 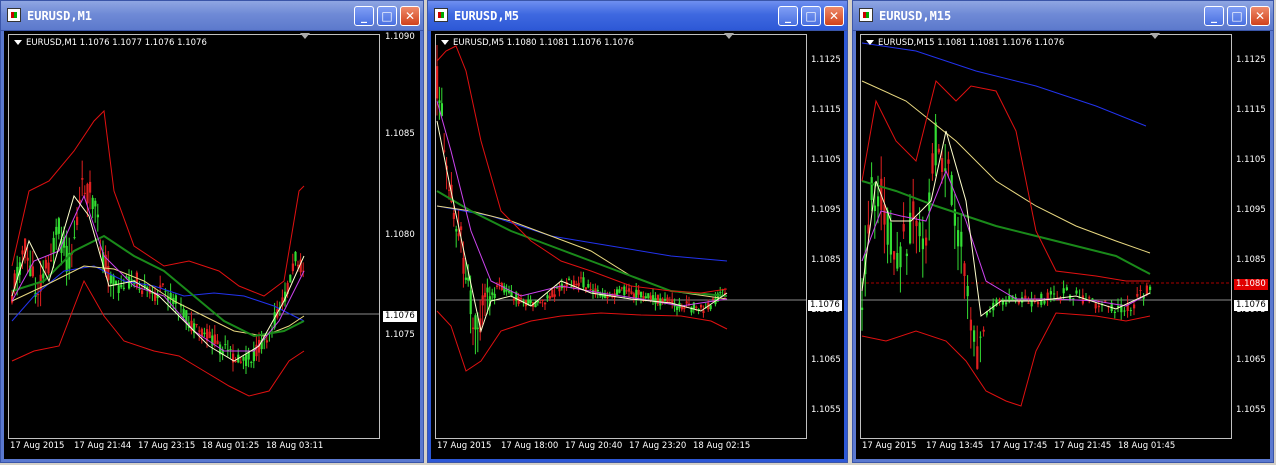 What do you see at coordinates (582, 233) in the screenshot?
I see `ma-slow-line` at bounding box center [582, 233].